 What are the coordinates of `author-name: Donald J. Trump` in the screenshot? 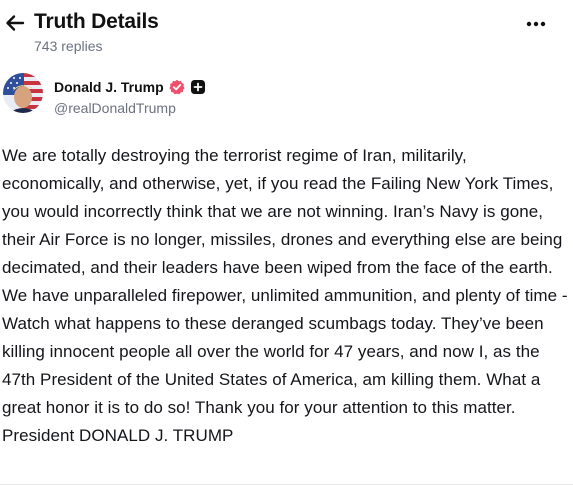 It's located at (109, 87).